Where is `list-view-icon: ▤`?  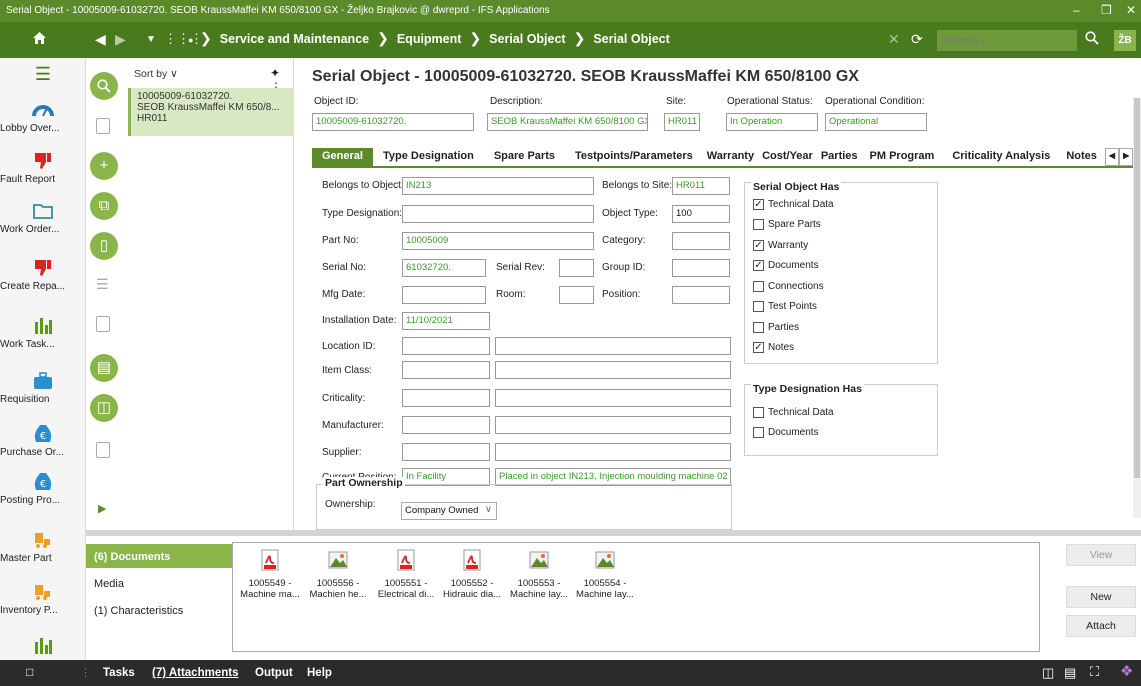
list-view-icon: ▤ is located at coordinates (1070, 673).